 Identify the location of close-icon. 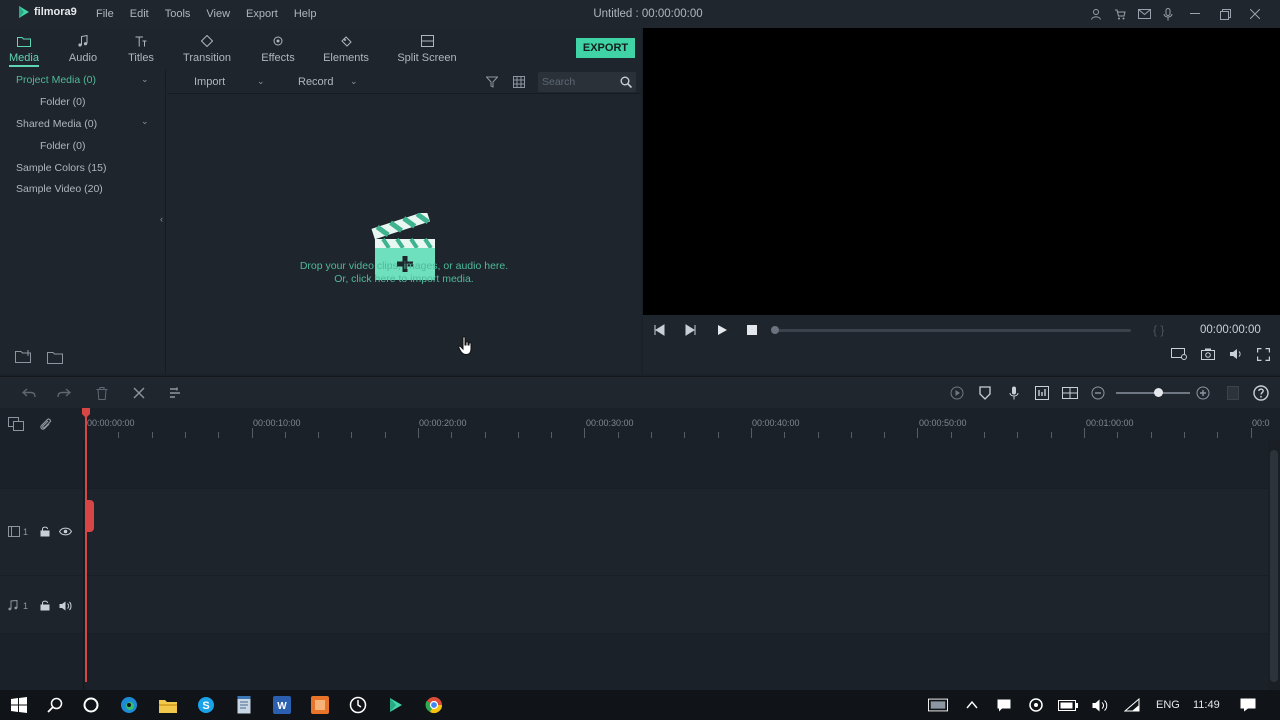
(1255, 14).